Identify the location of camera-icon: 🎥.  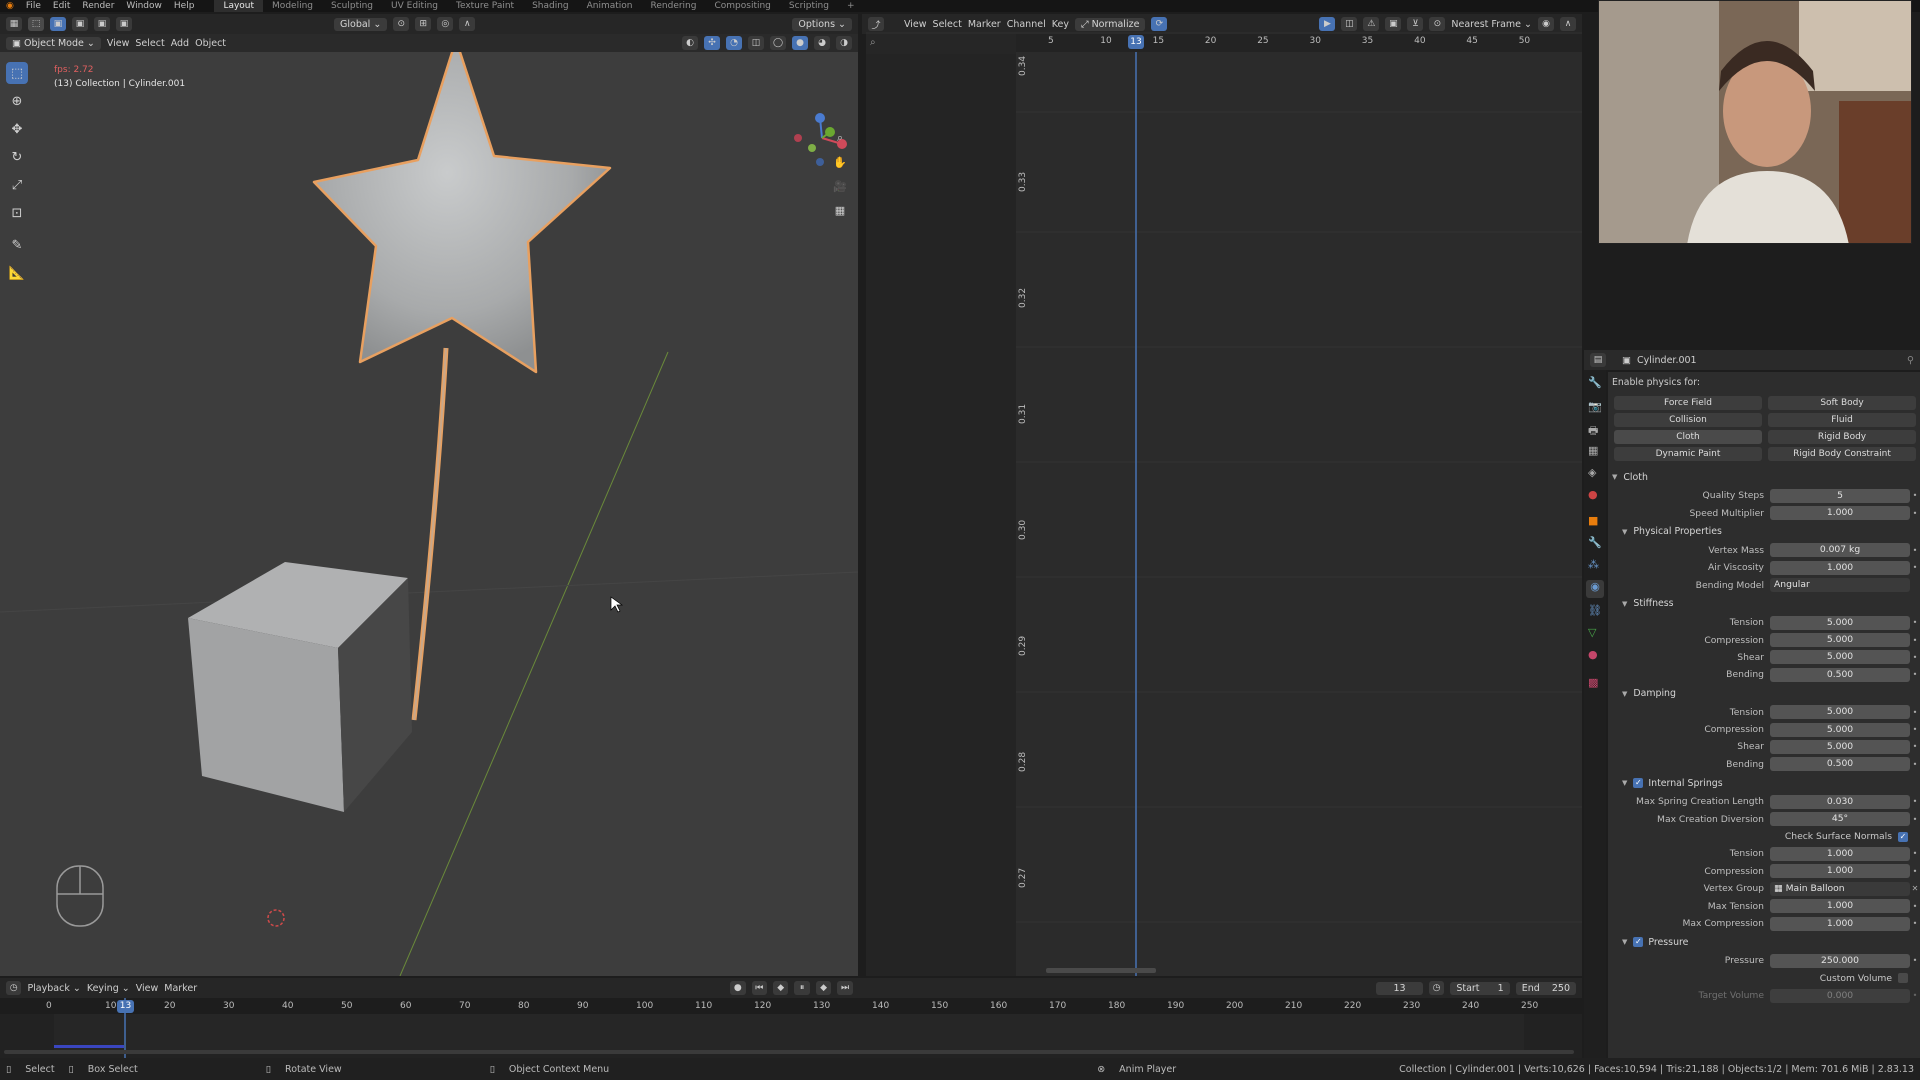
(840, 186).